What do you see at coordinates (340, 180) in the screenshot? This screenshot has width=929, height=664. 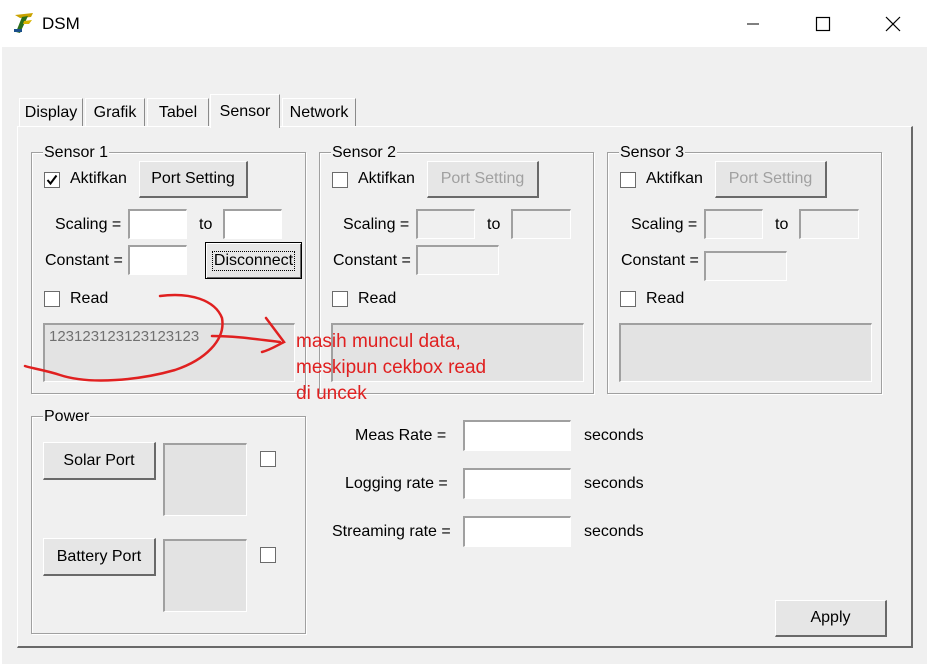 I see `sensor2-aktifkan-checkbox` at bounding box center [340, 180].